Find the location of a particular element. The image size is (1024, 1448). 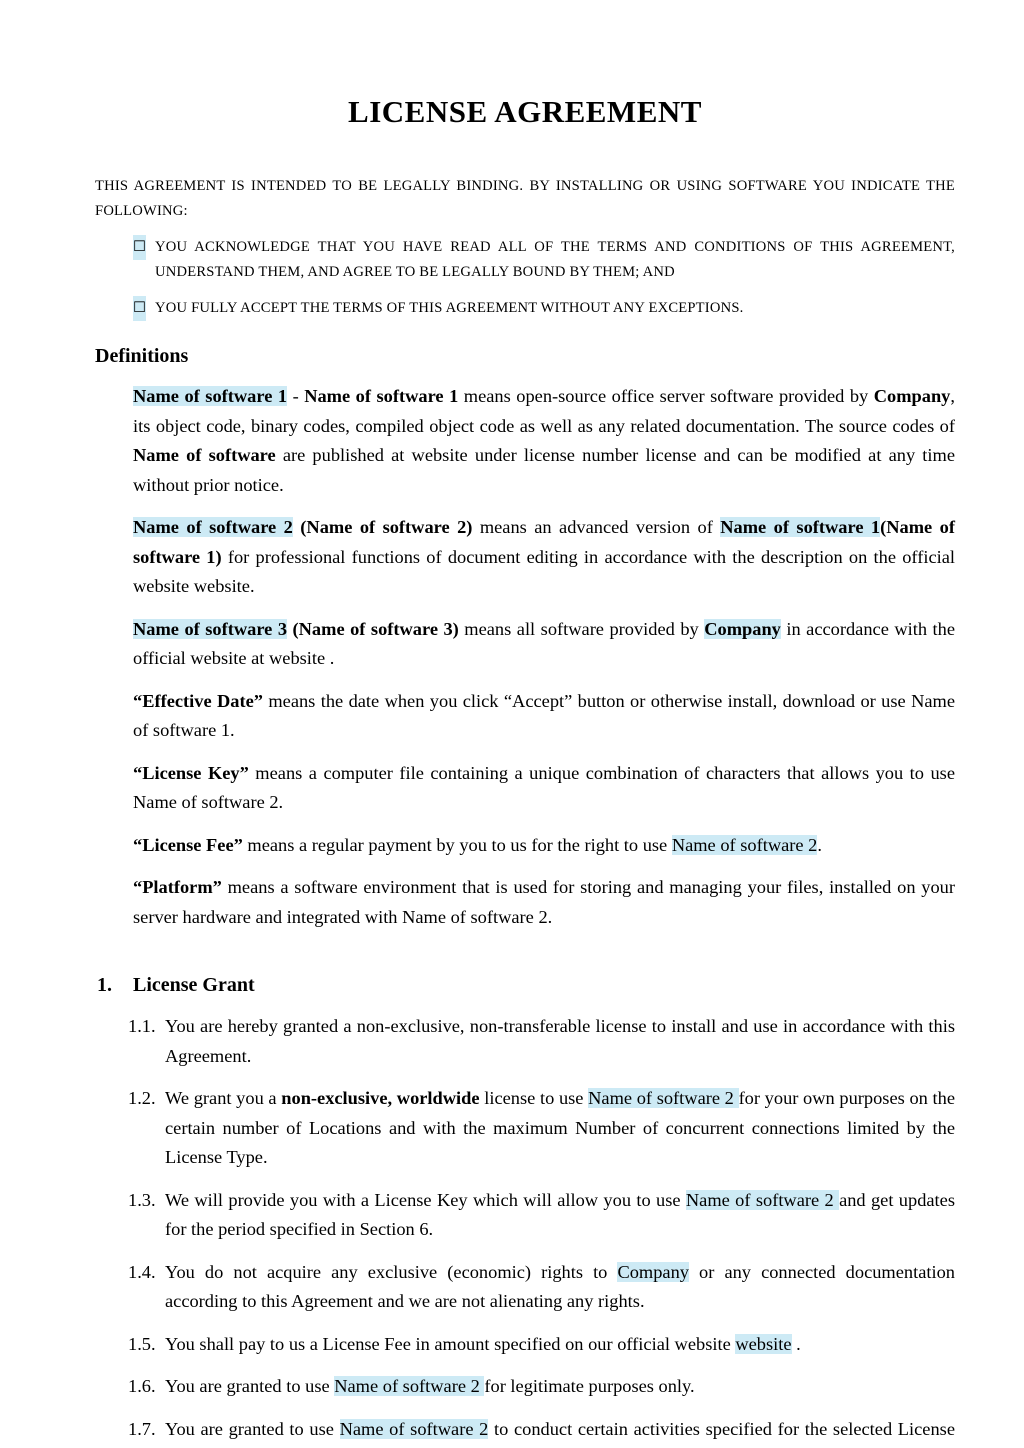

definition-body: . is located at coordinates (819, 844).